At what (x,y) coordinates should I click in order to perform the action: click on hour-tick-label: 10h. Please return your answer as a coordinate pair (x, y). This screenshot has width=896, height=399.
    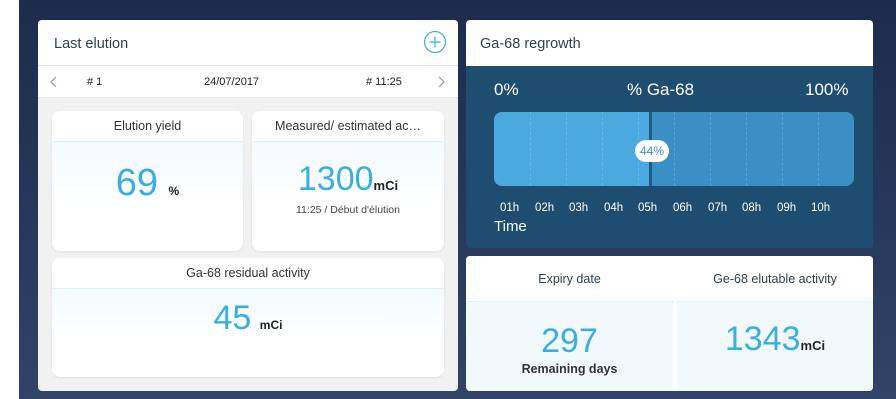
    Looking at the image, I should click on (821, 208).